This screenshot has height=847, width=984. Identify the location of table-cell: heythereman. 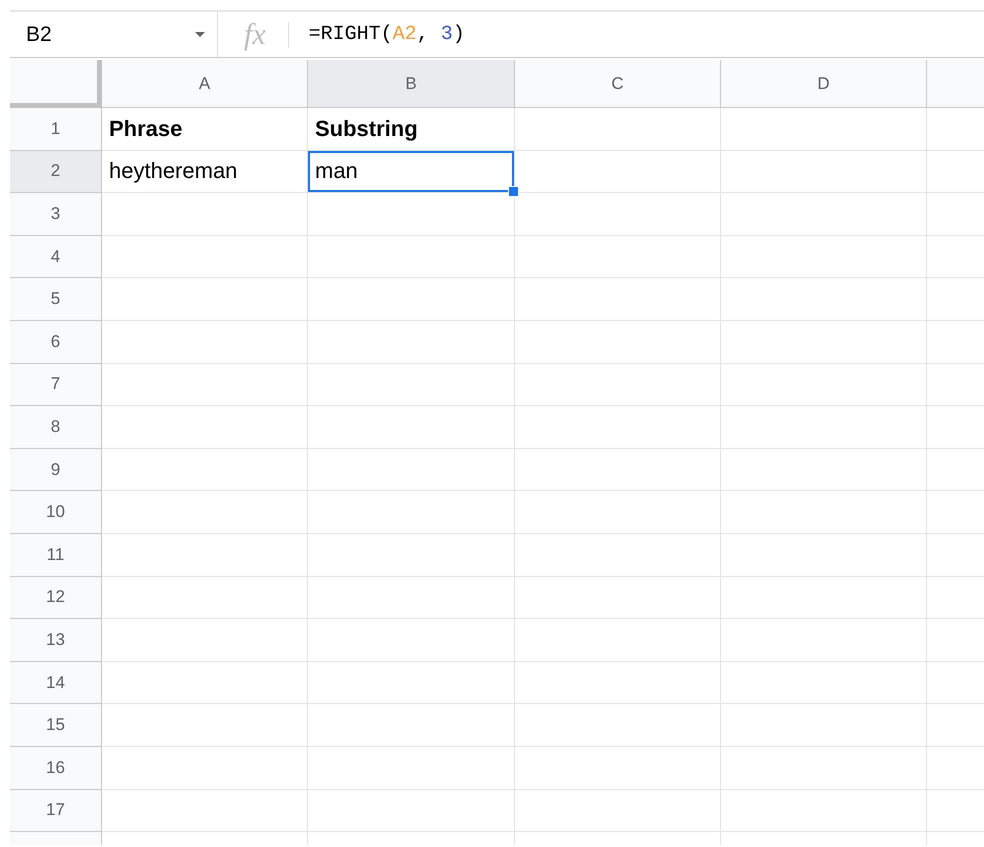
(205, 172).